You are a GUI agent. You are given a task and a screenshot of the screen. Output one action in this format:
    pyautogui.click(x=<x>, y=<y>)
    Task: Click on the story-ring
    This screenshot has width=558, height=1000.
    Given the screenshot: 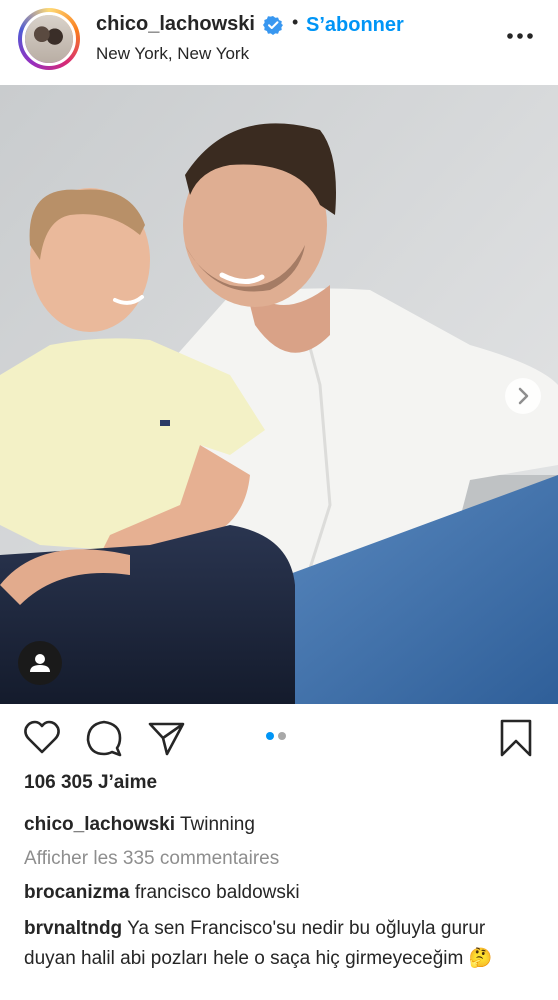 What is the action you would take?
    pyautogui.click(x=49, y=39)
    